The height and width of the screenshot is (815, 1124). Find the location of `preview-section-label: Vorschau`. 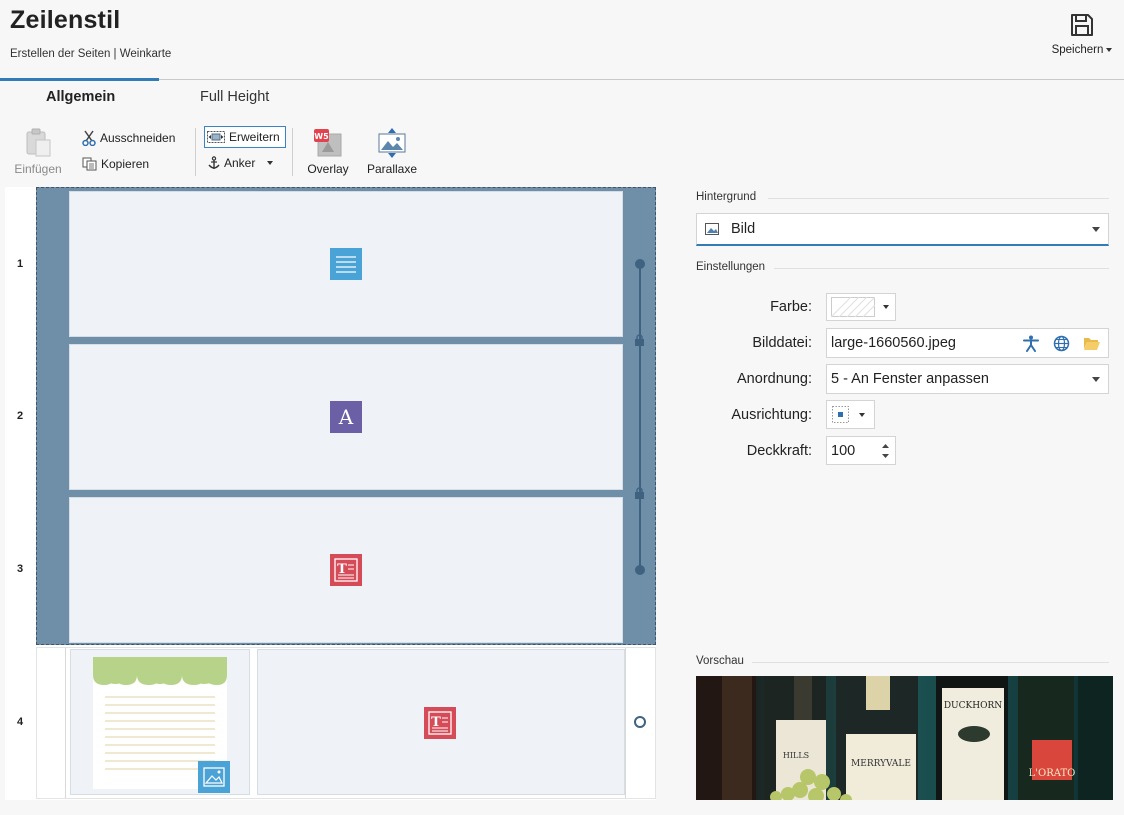

preview-section-label: Vorschau is located at coordinates (720, 661).